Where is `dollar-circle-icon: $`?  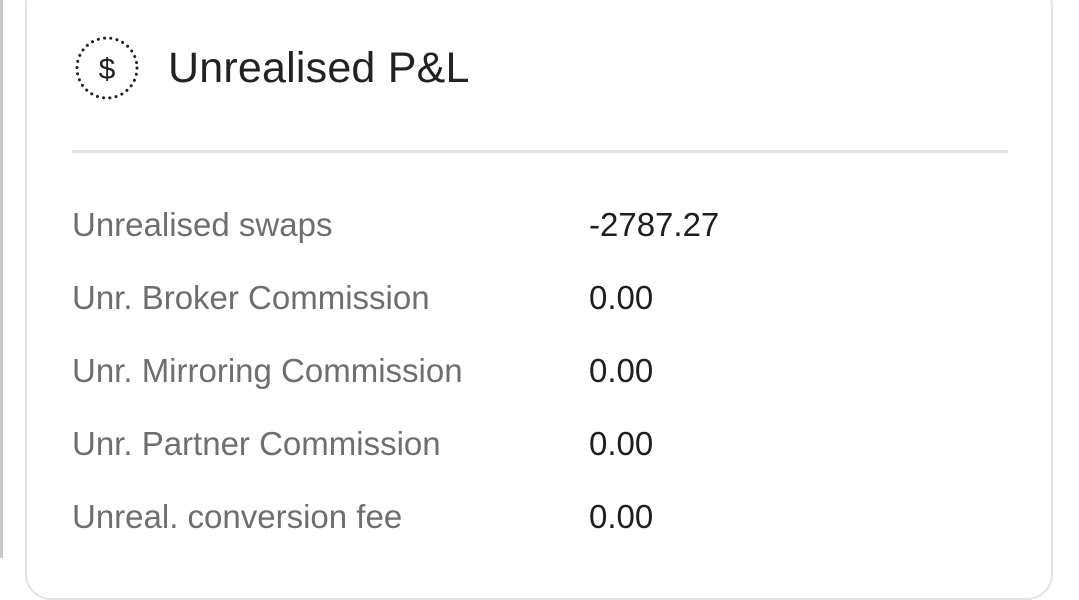
dollar-circle-icon: $ is located at coordinates (107, 68).